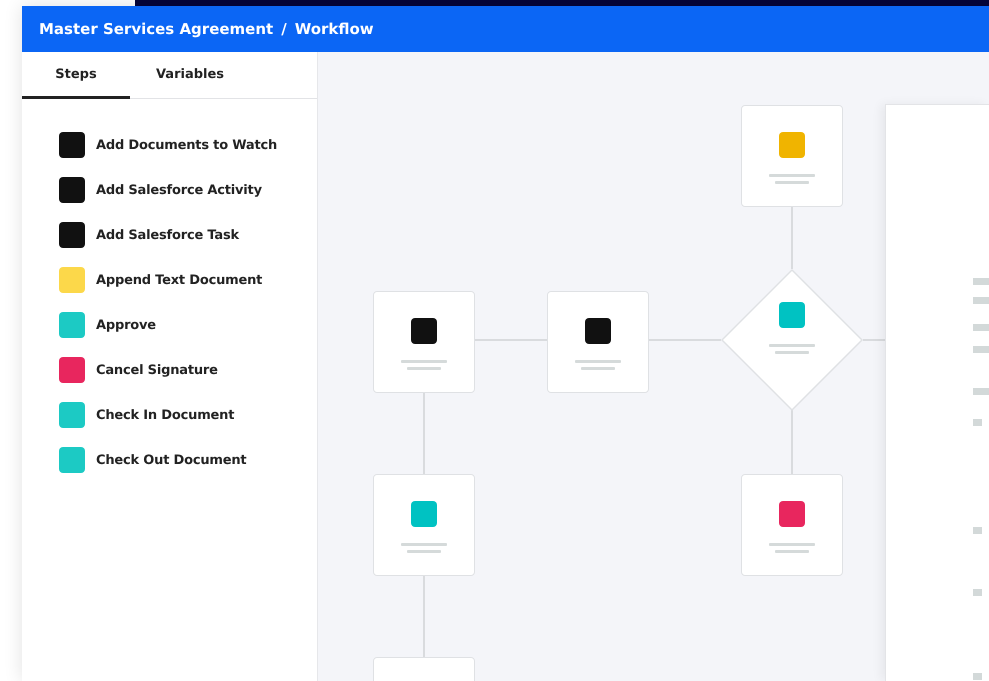  What do you see at coordinates (156, 29) in the screenshot?
I see `breadcrumb-item: Master Services Agreement` at bounding box center [156, 29].